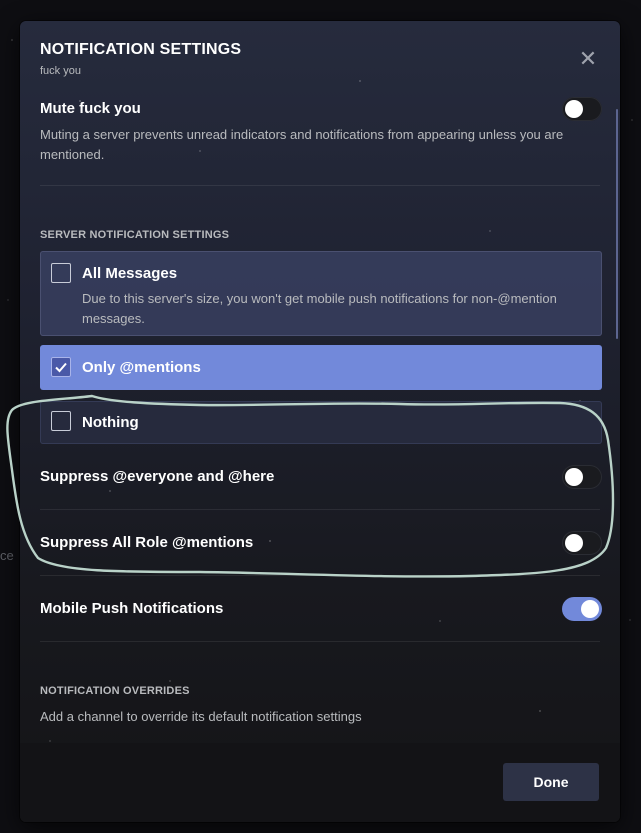 The width and height of the screenshot is (641, 833). I want to click on modal-title: NOTIFICATION SETTINGS, so click(141, 49).